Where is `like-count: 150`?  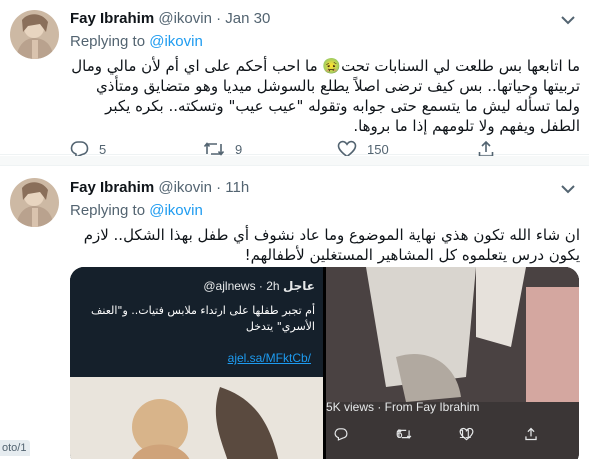 like-count: 150 is located at coordinates (378, 149).